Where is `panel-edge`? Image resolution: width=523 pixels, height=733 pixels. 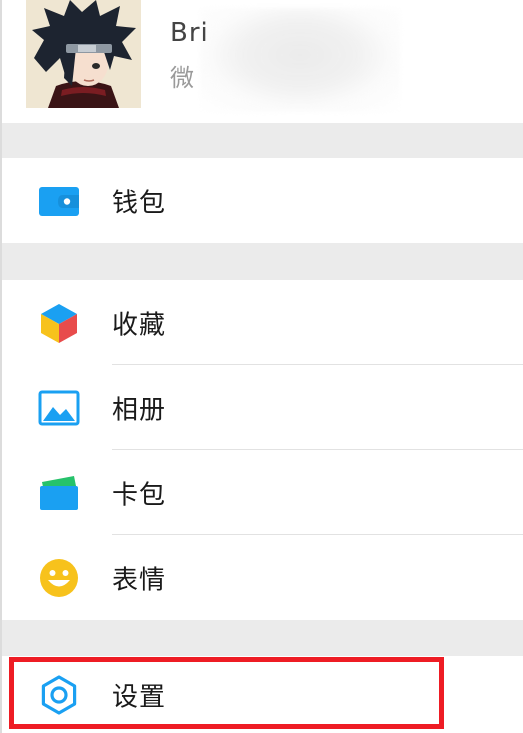 panel-edge is located at coordinates (1, 366).